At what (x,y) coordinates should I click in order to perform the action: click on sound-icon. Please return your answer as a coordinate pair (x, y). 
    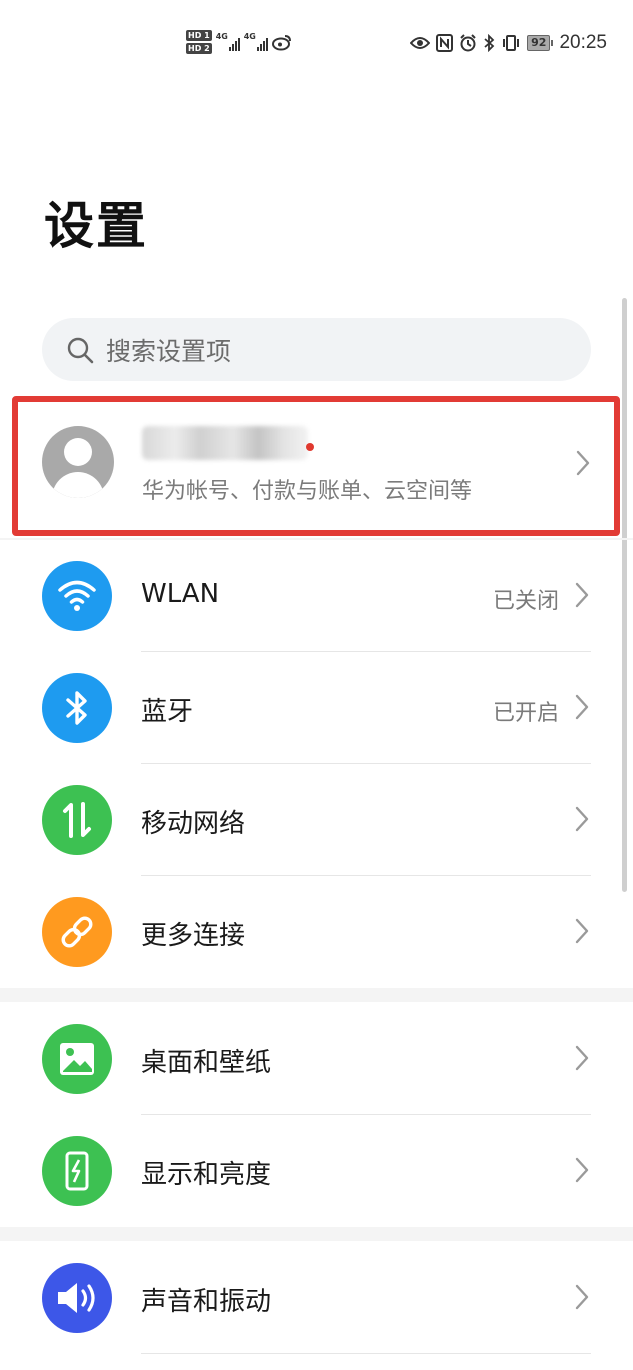
    Looking at the image, I should click on (77, 1298).